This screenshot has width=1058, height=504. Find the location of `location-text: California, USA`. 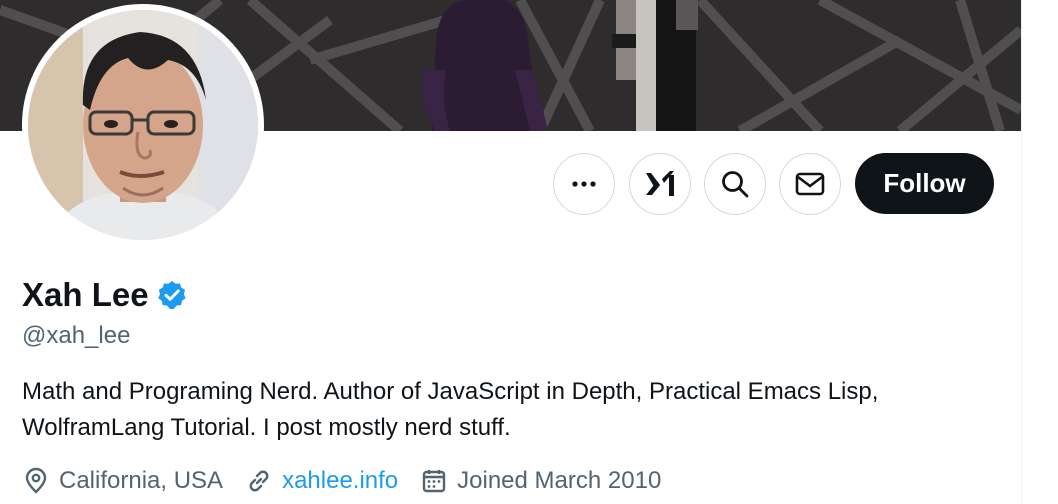

location-text: California, USA is located at coordinates (141, 480).